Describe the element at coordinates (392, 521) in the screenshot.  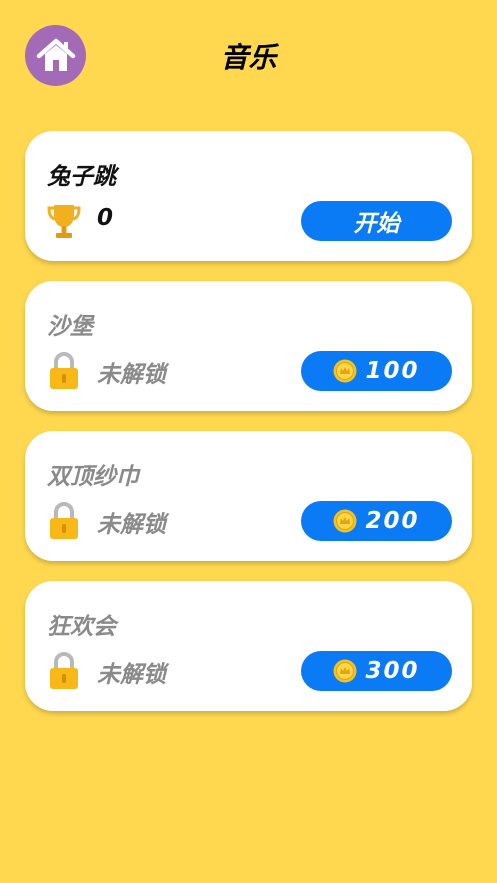
I see `price-label: 200` at that location.